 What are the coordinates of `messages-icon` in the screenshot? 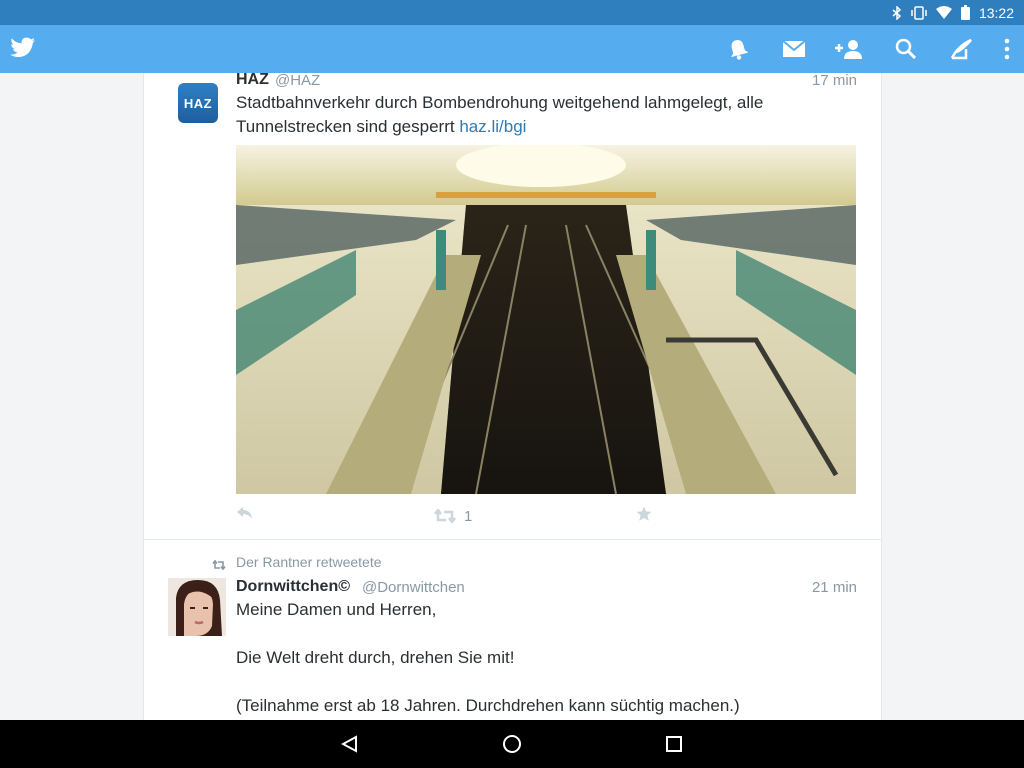 It's located at (794, 49).